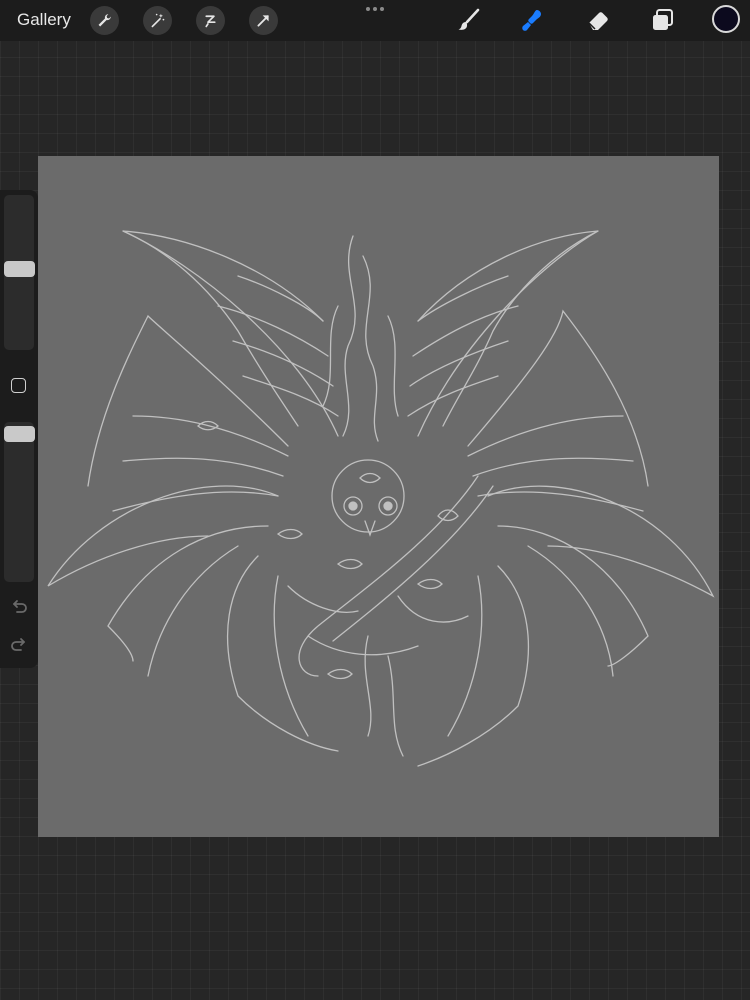 This screenshot has width=750, height=1000. I want to click on top-toolbar: Gallery, so click(375, 20).